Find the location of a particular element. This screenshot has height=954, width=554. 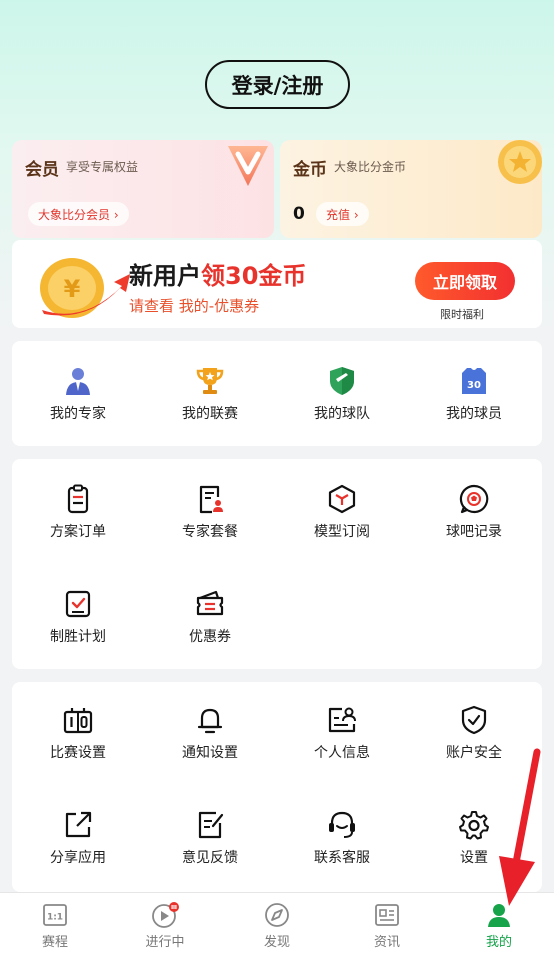

bottom-tab-bar: 1:1 赛程 进行中 发现 资讯 我的 is located at coordinates (277, 923).